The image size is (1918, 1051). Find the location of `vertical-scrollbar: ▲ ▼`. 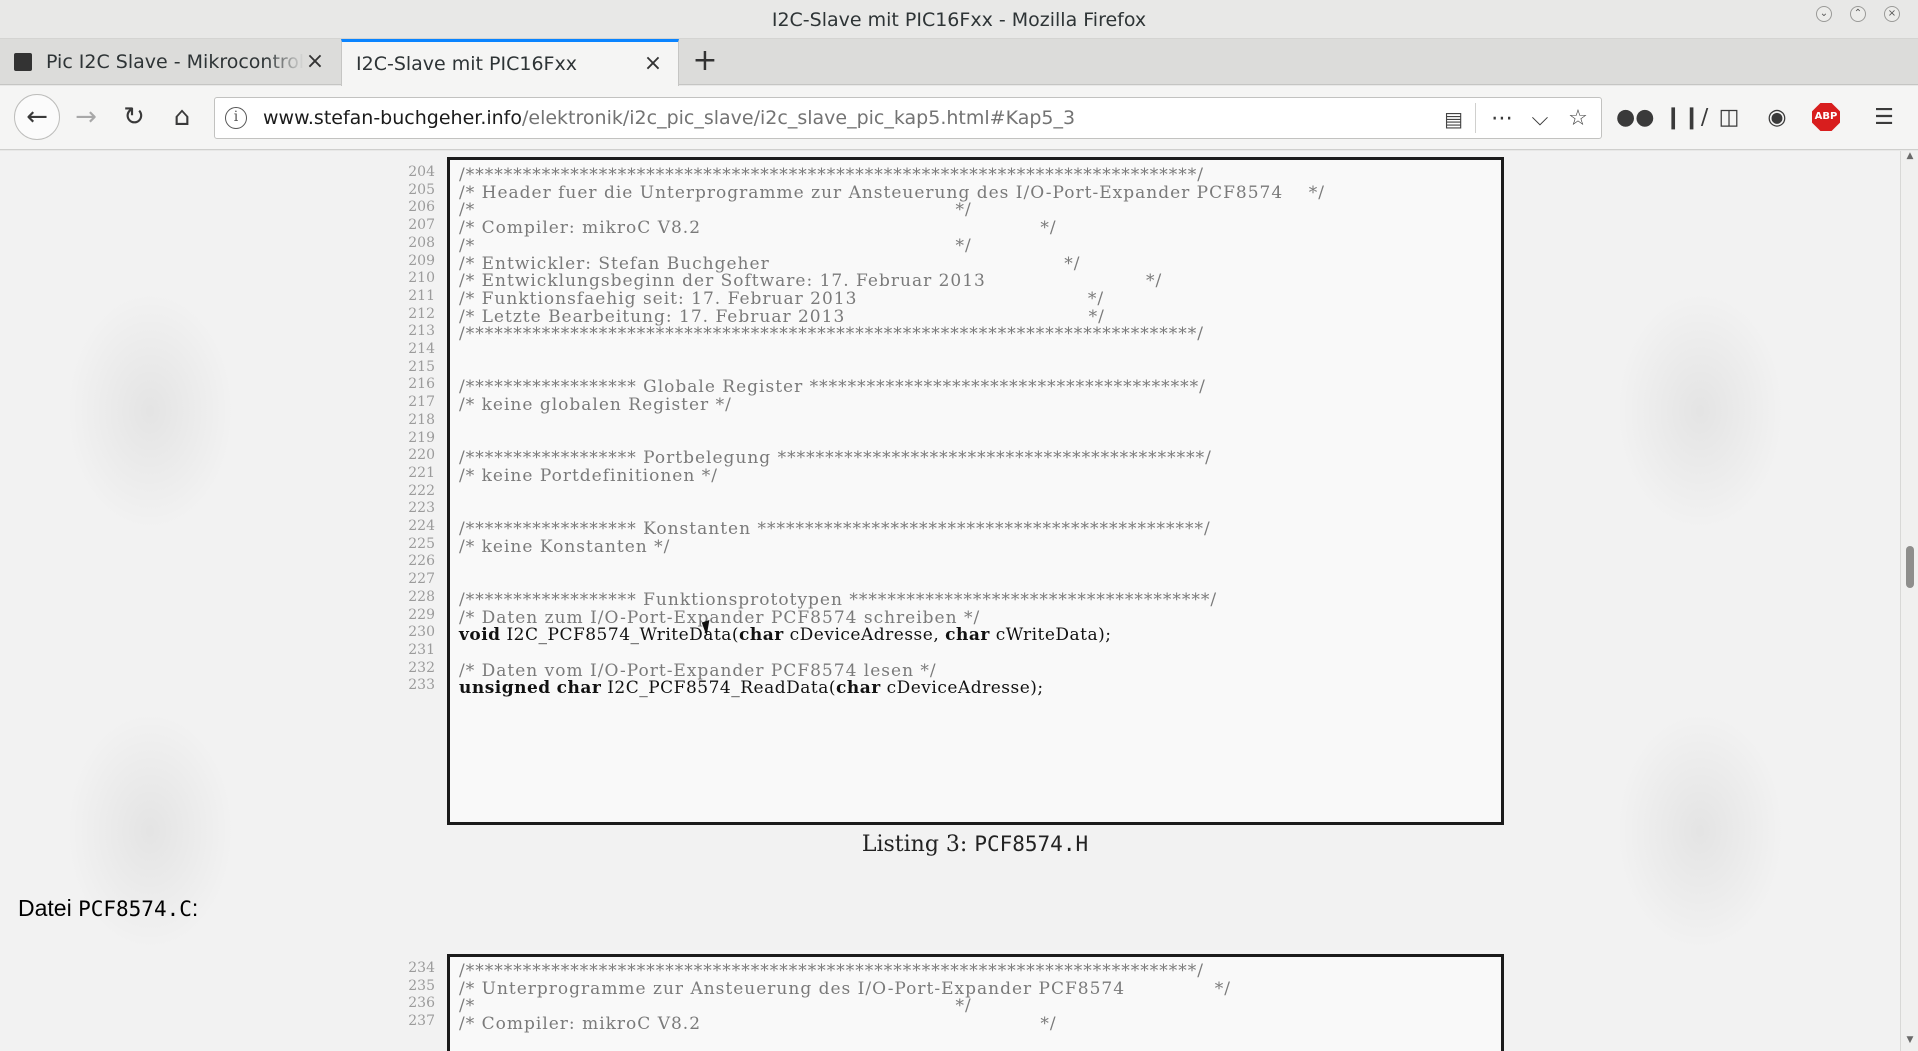

vertical-scrollbar: ▲ ▼ is located at coordinates (1909, 601).